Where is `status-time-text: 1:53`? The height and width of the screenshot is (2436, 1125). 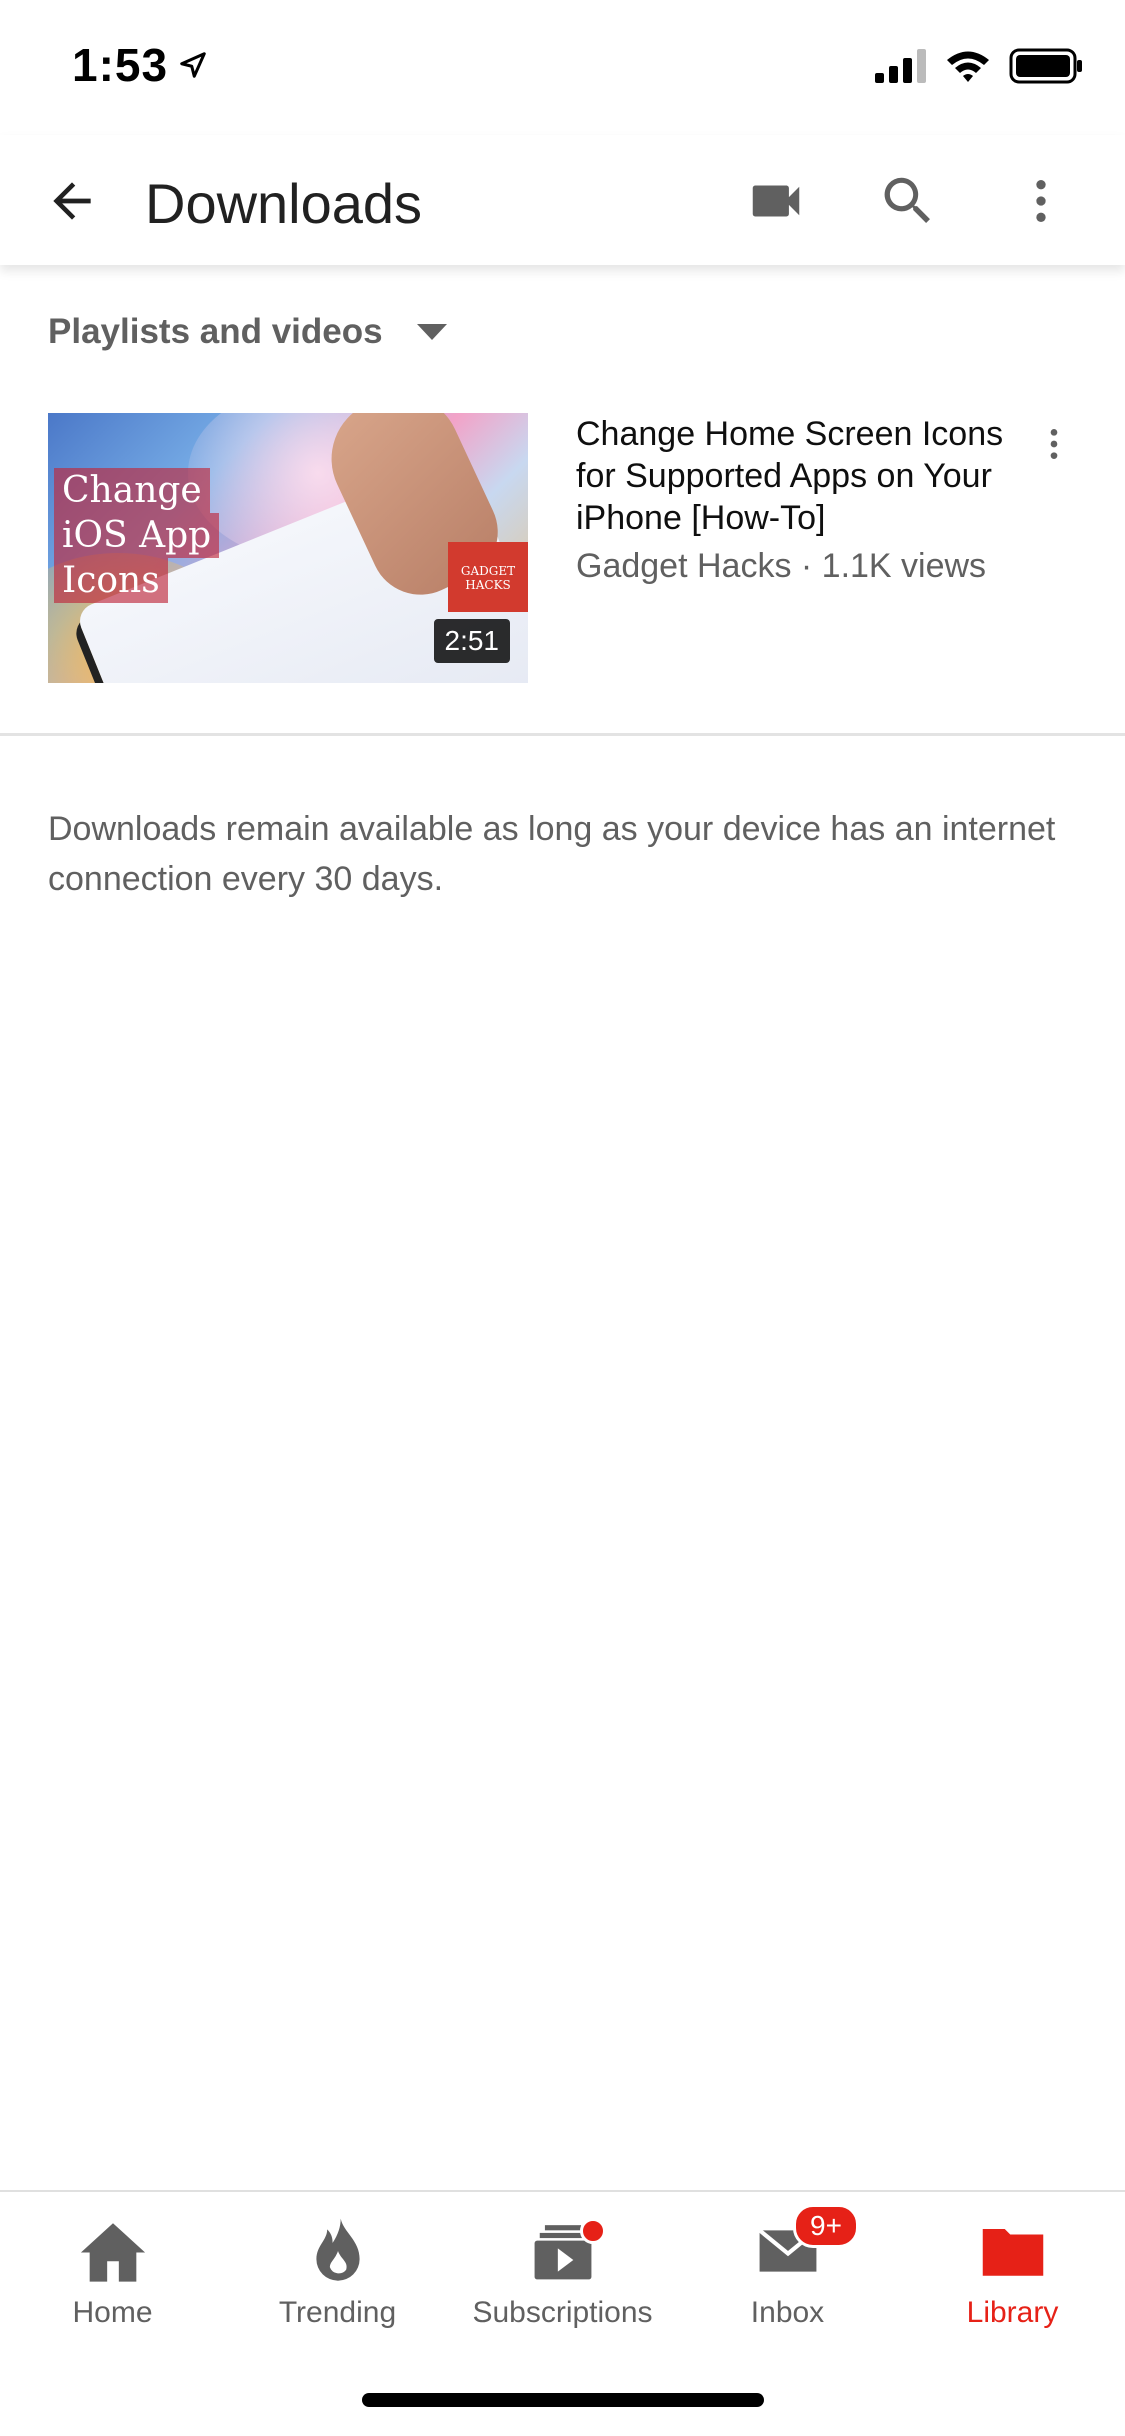 status-time-text: 1:53 is located at coordinates (120, 65).